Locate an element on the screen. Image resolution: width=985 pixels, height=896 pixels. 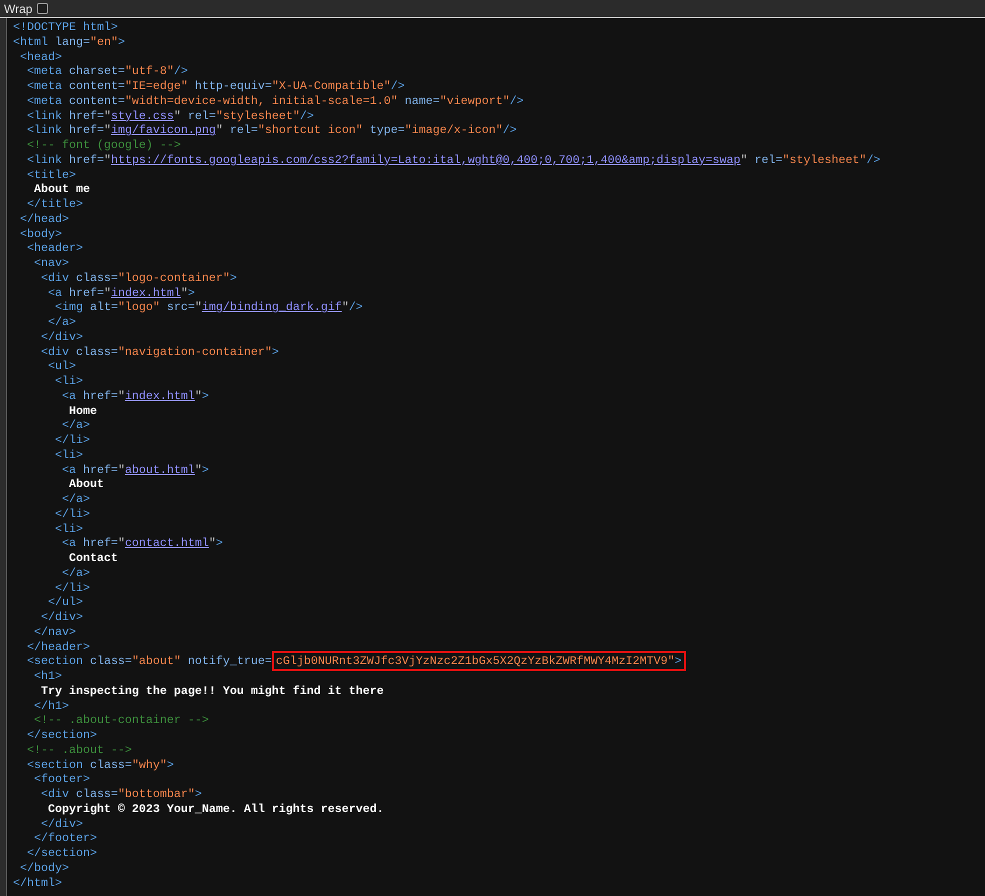
code-line: <section class="about" notify_true= cGljb0NURnt3ZWJfc3VjYzNzc2Z1bGx5X2QzYzBkZWRfMWY4MzI2MTV9"> is located at coordinates (446, 661).